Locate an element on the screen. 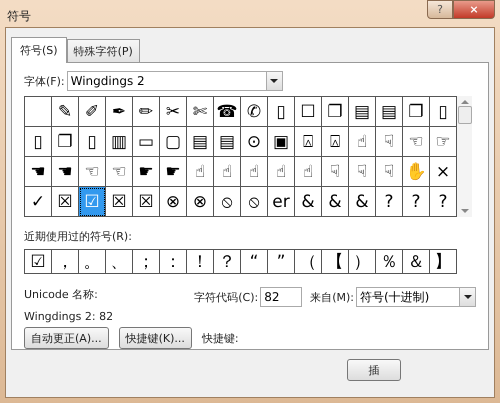 The height and width of the screenshot is (403, 500). window-title: 符号 is located at coordinates (18, 16).